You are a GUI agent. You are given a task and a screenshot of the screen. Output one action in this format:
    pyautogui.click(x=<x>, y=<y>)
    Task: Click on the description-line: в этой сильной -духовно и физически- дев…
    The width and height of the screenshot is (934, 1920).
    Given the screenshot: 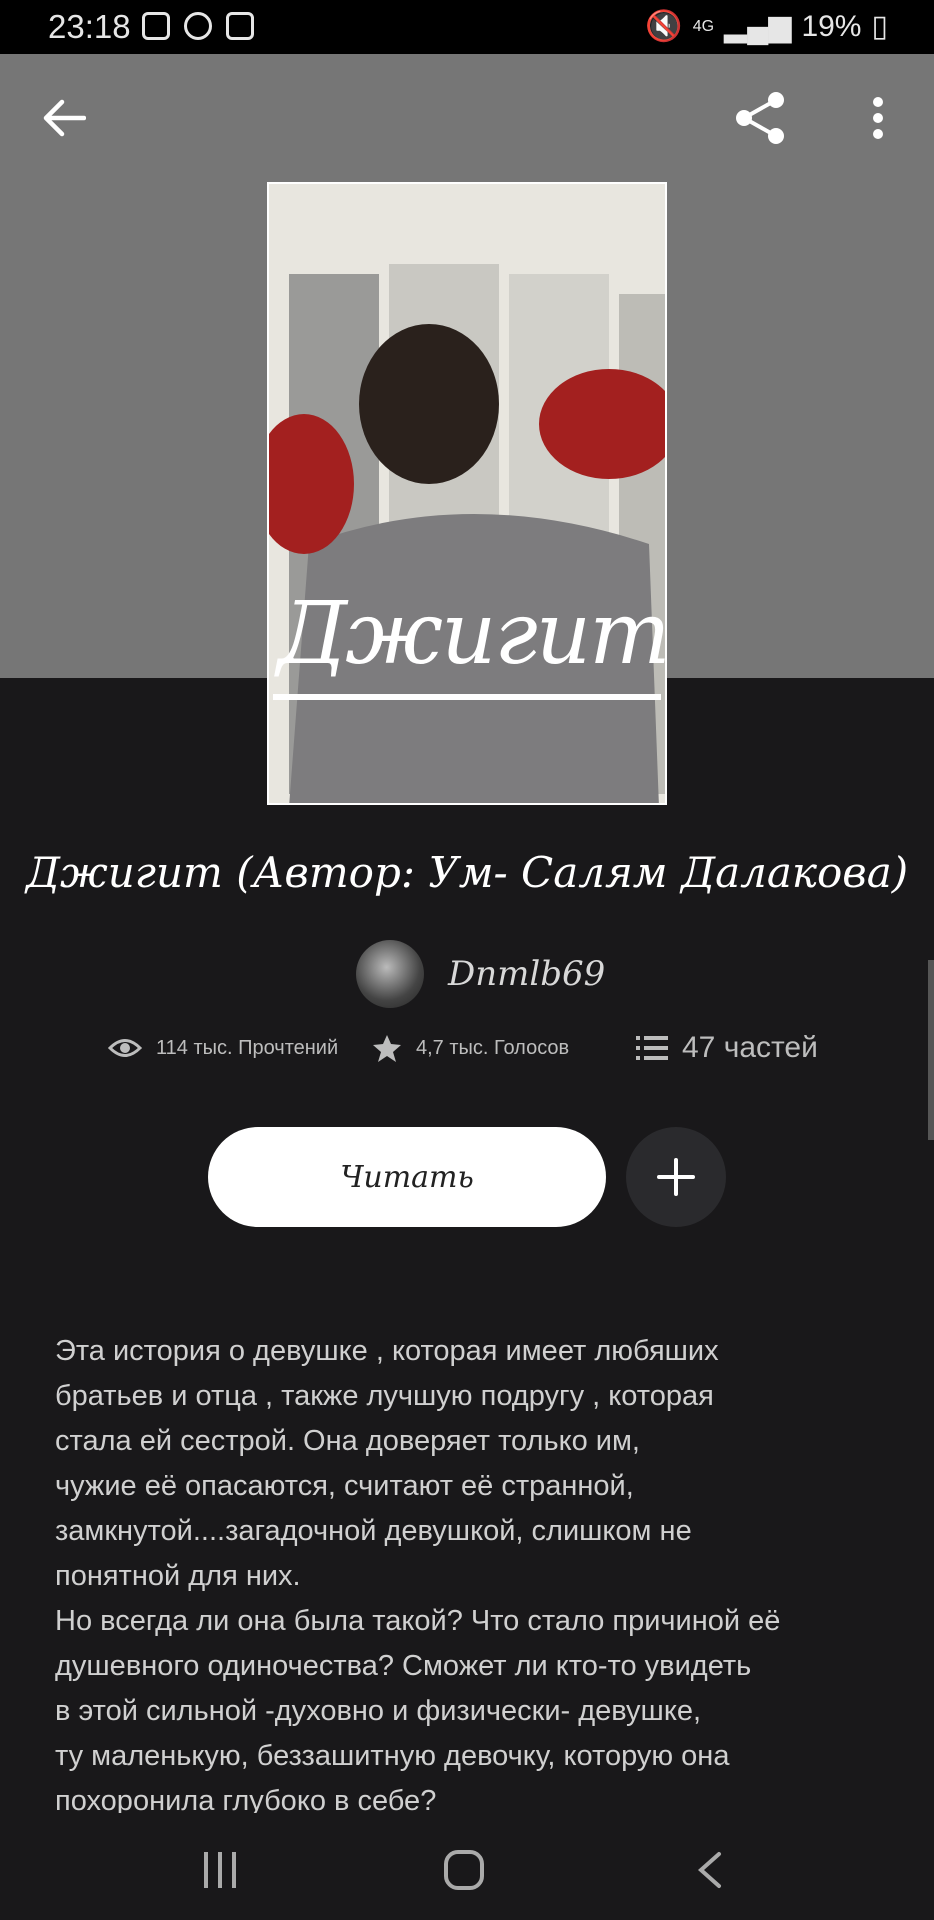 What is the action you would take?
    pyautogui.click(x=378, y=1711)
    